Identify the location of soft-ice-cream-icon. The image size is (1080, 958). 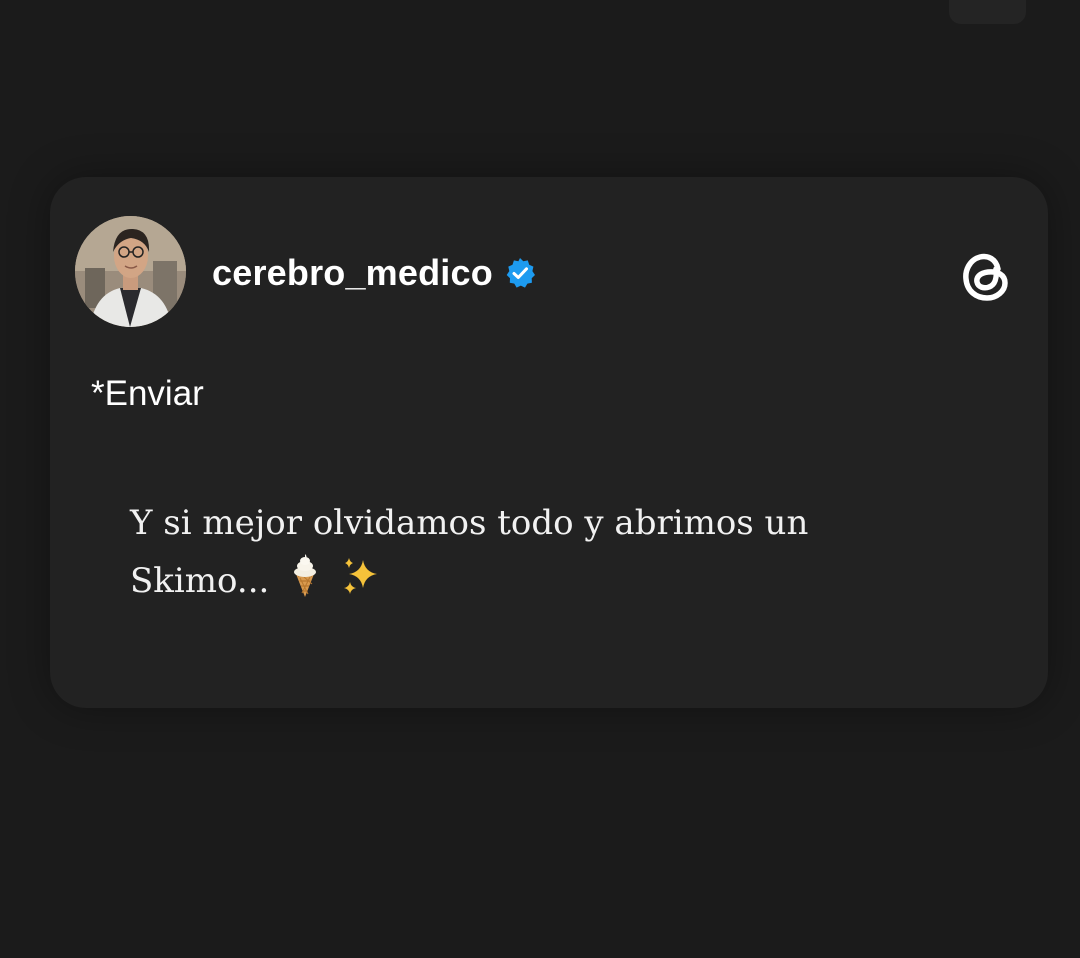
(305, 585).